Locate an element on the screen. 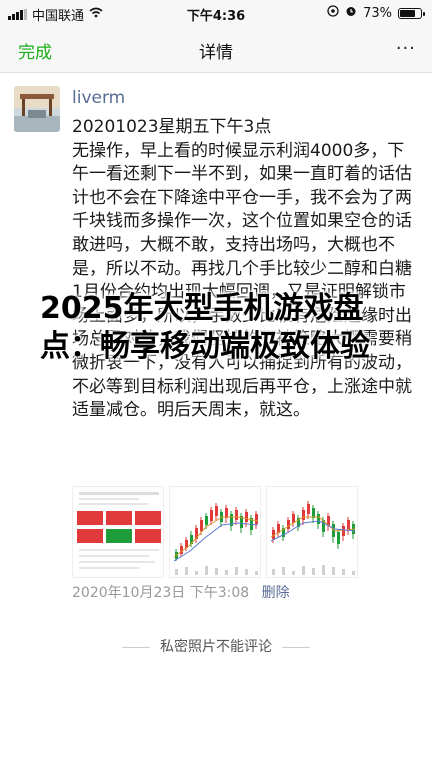  status-bar: 中国联通 下午4:36 73% is located at coordinates (216, 13).